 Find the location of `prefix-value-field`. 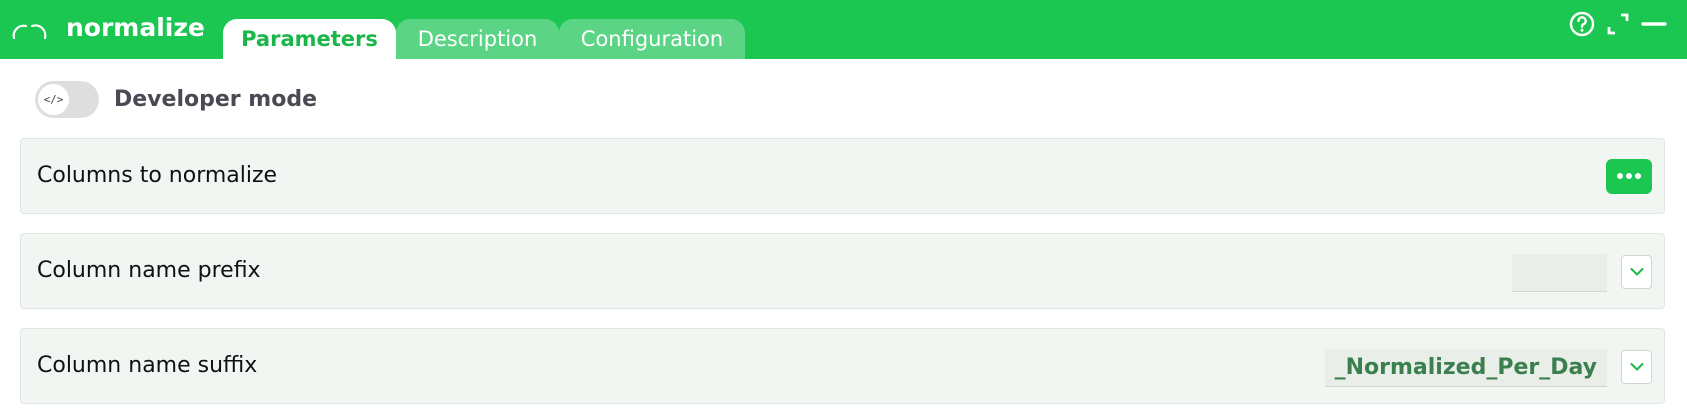

prefix-value-field is located at coordinates (1559, 273).